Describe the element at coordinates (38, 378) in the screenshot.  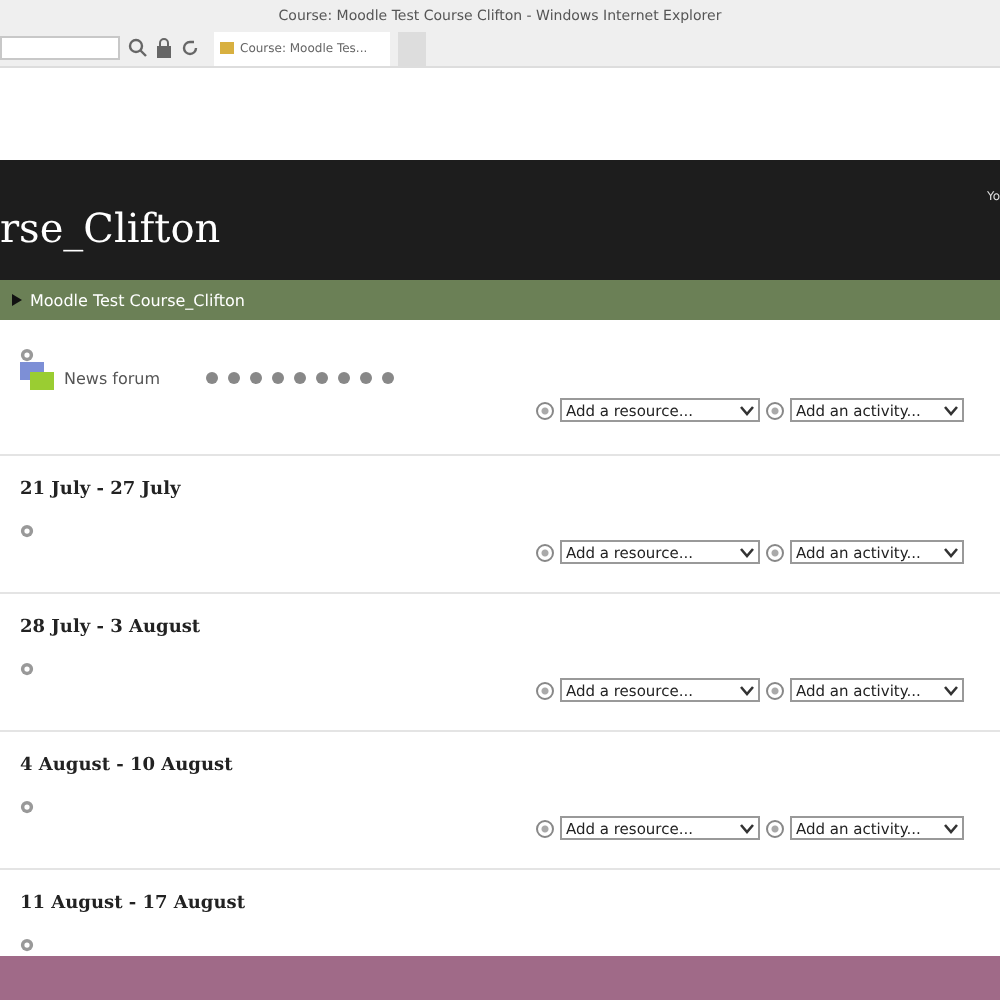
I see `forum-icon` at that location.